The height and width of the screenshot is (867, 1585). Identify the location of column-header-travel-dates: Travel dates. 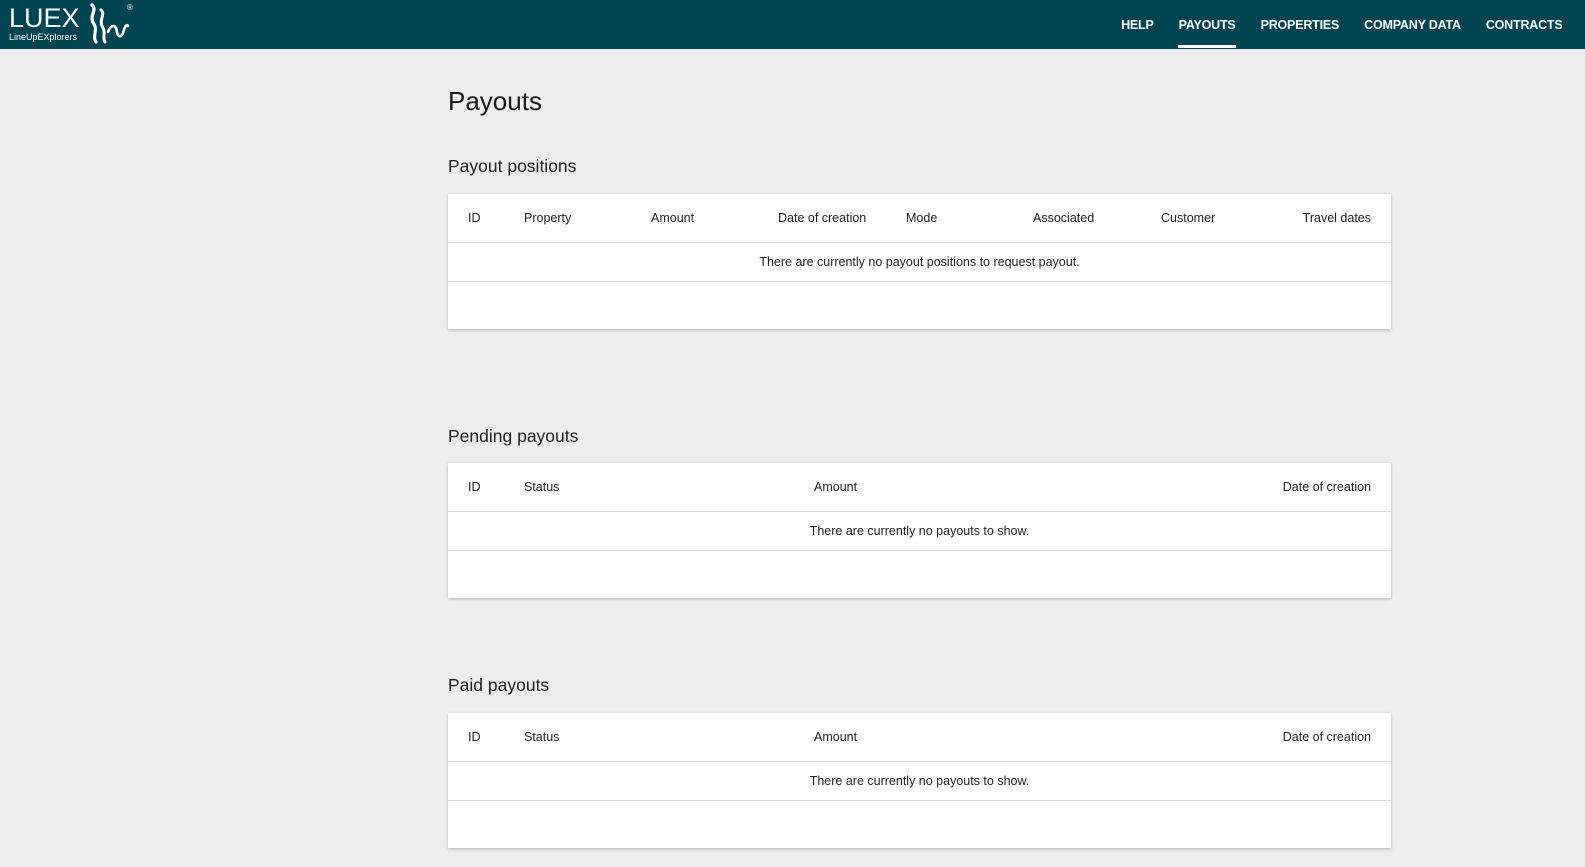
(1337, 218).